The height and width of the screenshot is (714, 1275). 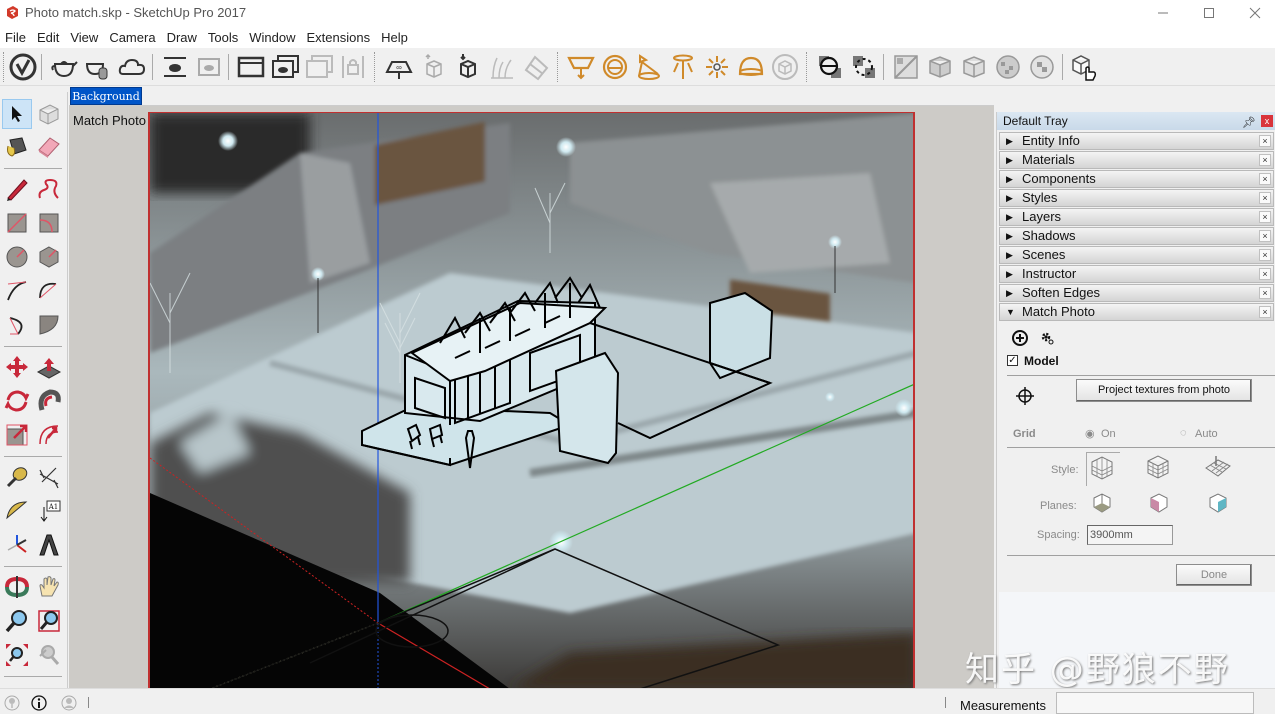 What do you see at coordinates (353, 67) in the screenshot?
I see `lock-camera-button` at bounding box center [353, 67].